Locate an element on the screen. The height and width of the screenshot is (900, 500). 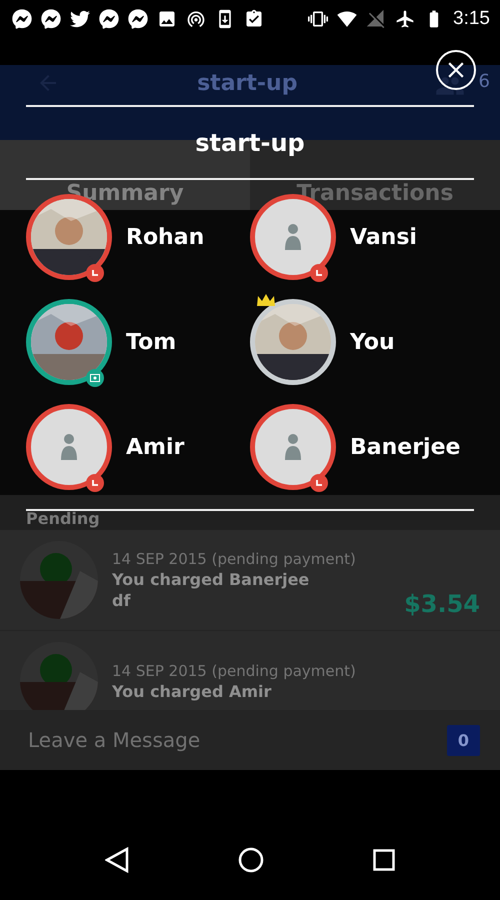
close-button is located at coordinates (456, 70).